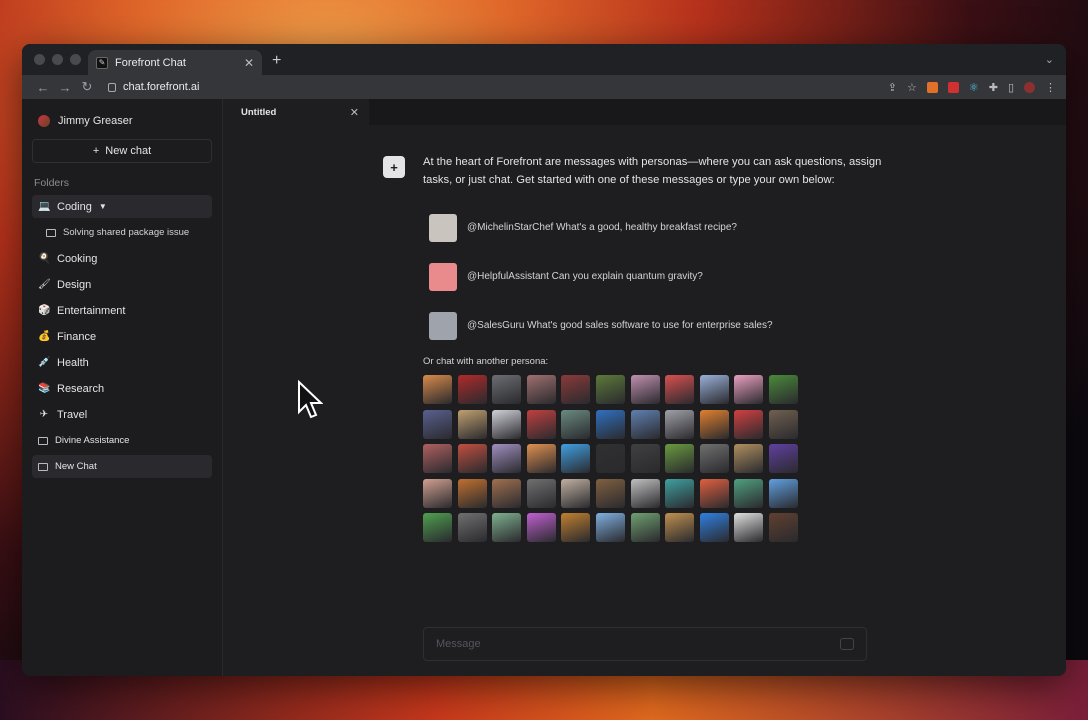 This screenshot has height=720, width=1088. What do you see at coordinates (974, 87) in the screenshot?
I see `react-devtools-icon: ⚛` at bounding box center [974, 87].